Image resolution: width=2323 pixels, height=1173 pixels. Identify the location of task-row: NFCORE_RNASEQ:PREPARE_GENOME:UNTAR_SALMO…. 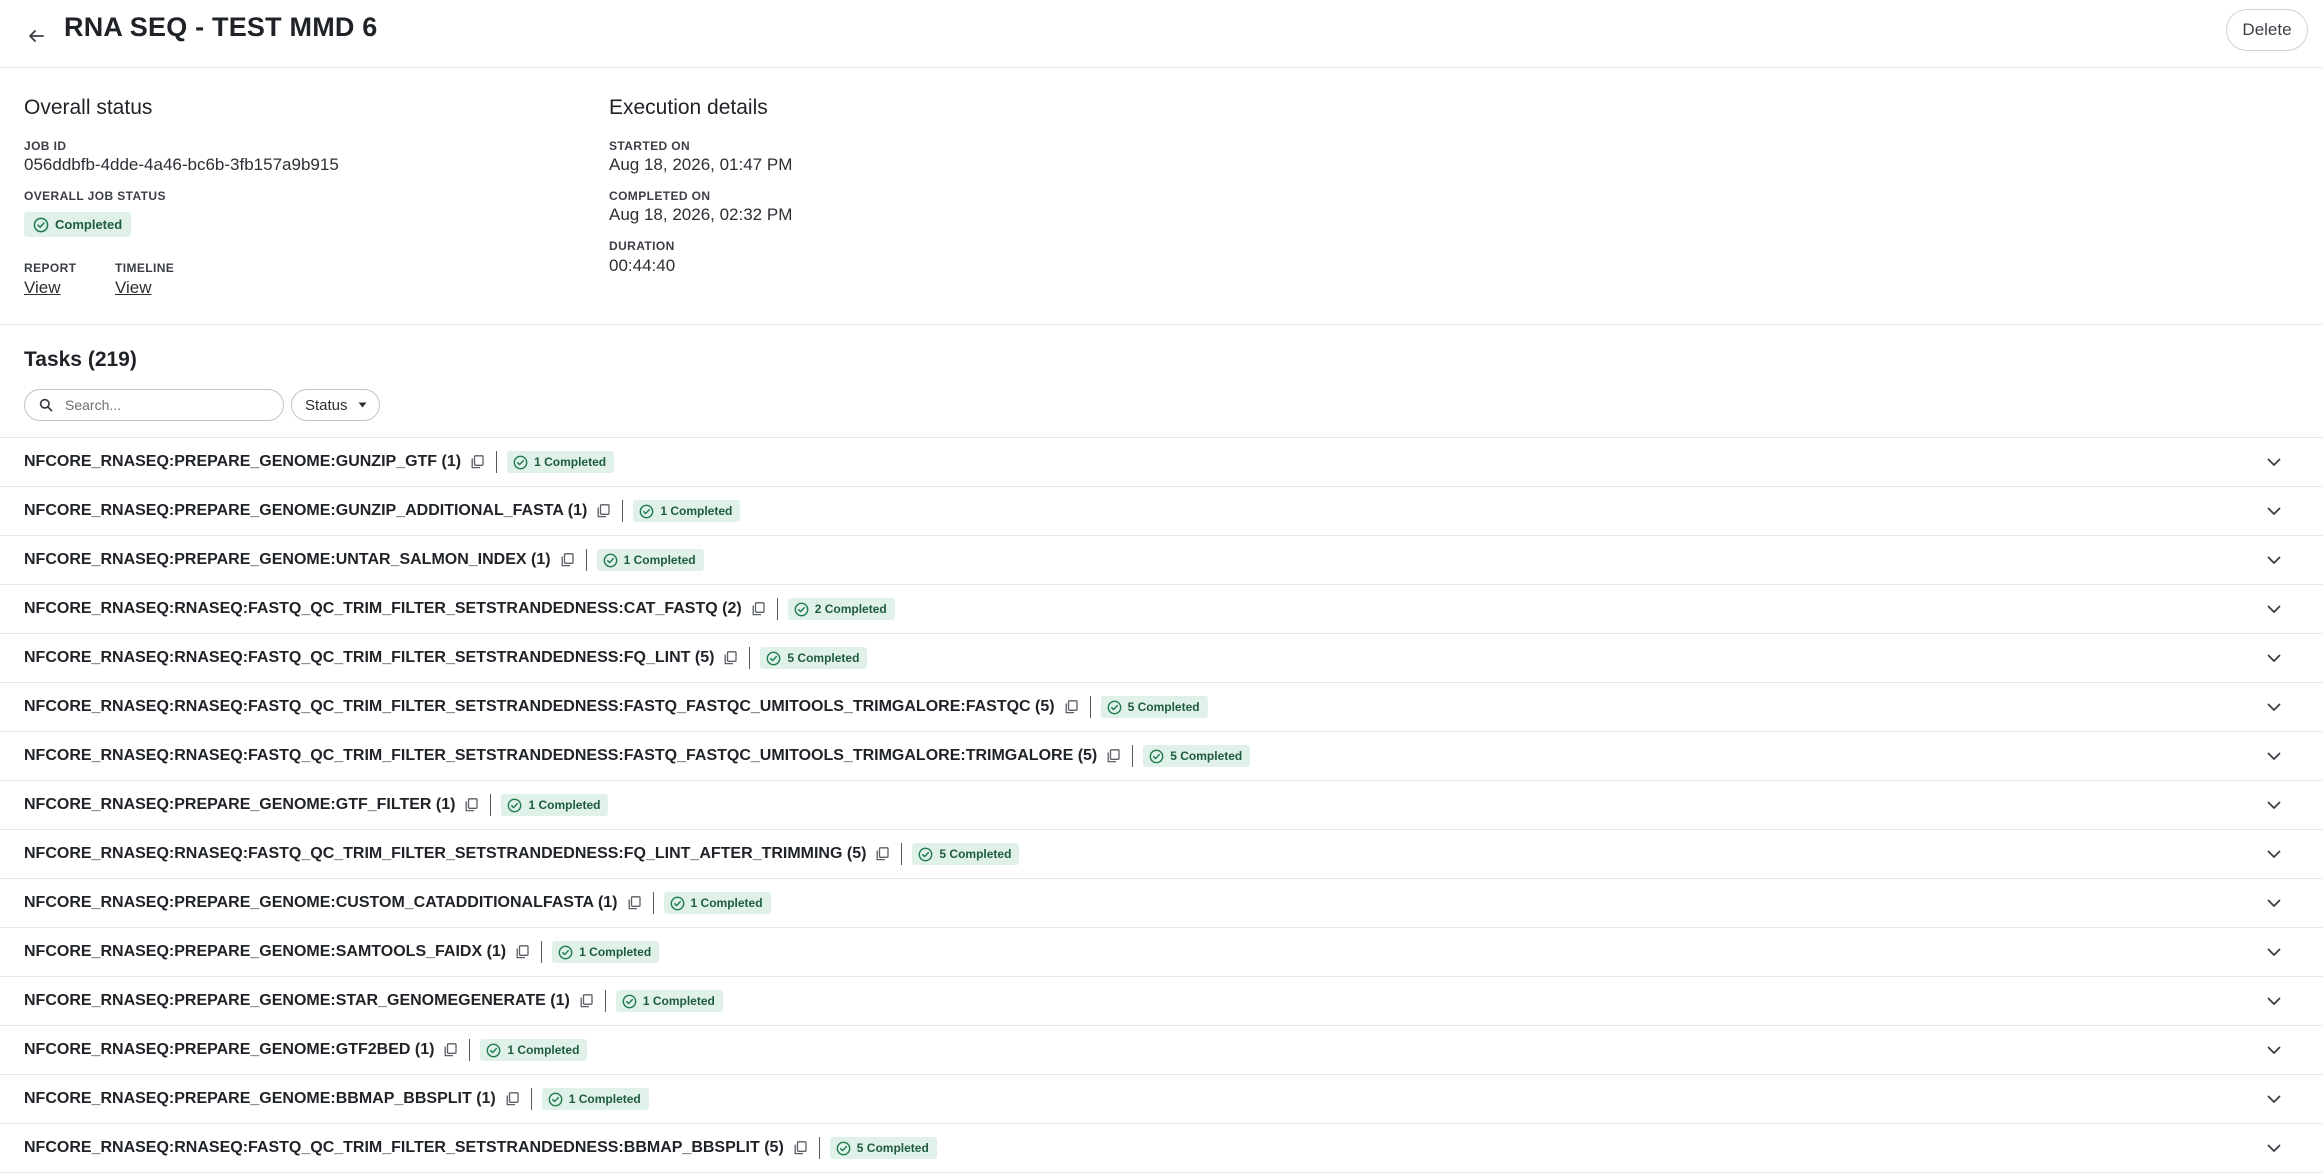
(1161, 560).